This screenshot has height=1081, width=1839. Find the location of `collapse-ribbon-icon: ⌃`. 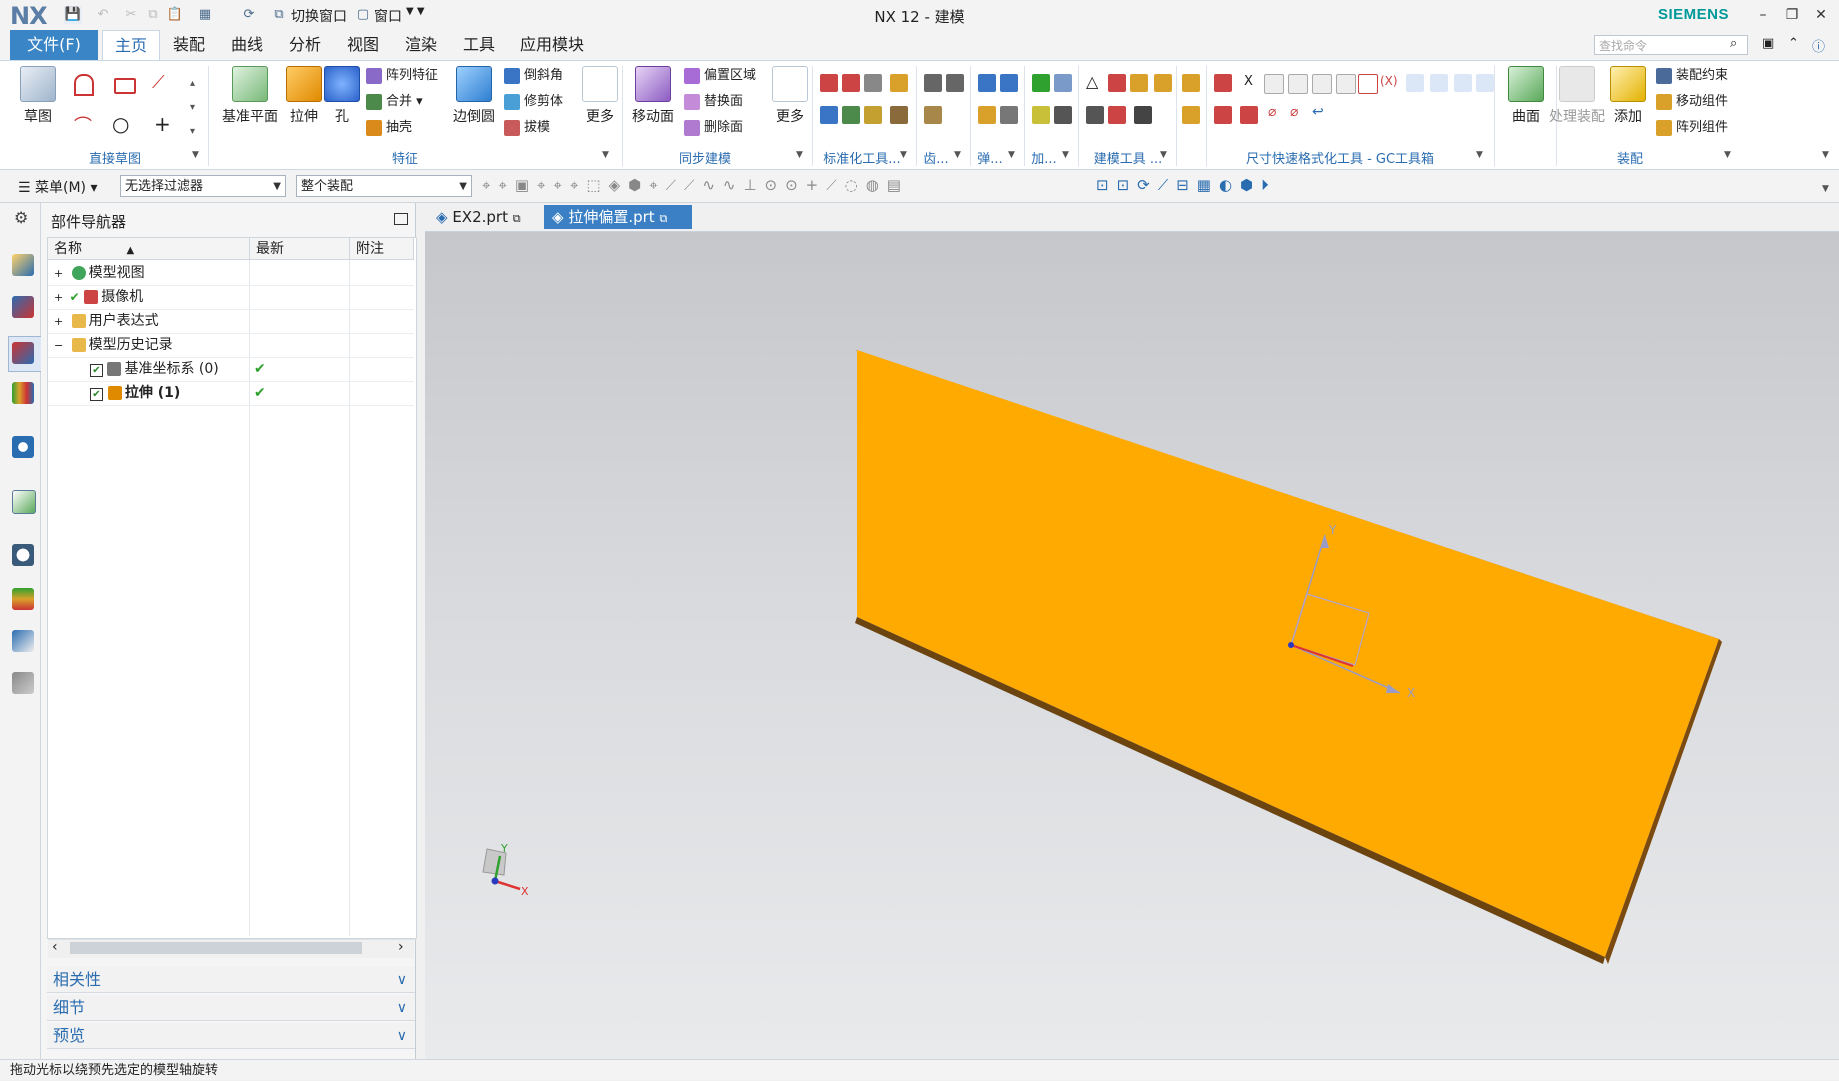

collapse-ribbon-icon: ⌃ is located at coordinates (1793, 43).